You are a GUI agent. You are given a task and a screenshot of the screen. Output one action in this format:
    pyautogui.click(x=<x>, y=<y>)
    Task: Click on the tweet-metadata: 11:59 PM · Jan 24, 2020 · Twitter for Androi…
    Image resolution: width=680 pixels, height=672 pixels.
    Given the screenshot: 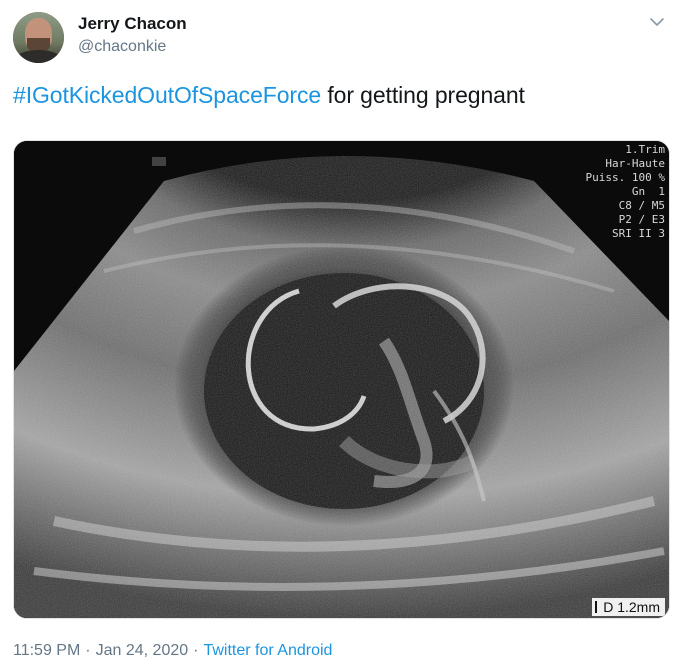 What is the action you would take?
    pyautogui.click(x=172, y=651)
    